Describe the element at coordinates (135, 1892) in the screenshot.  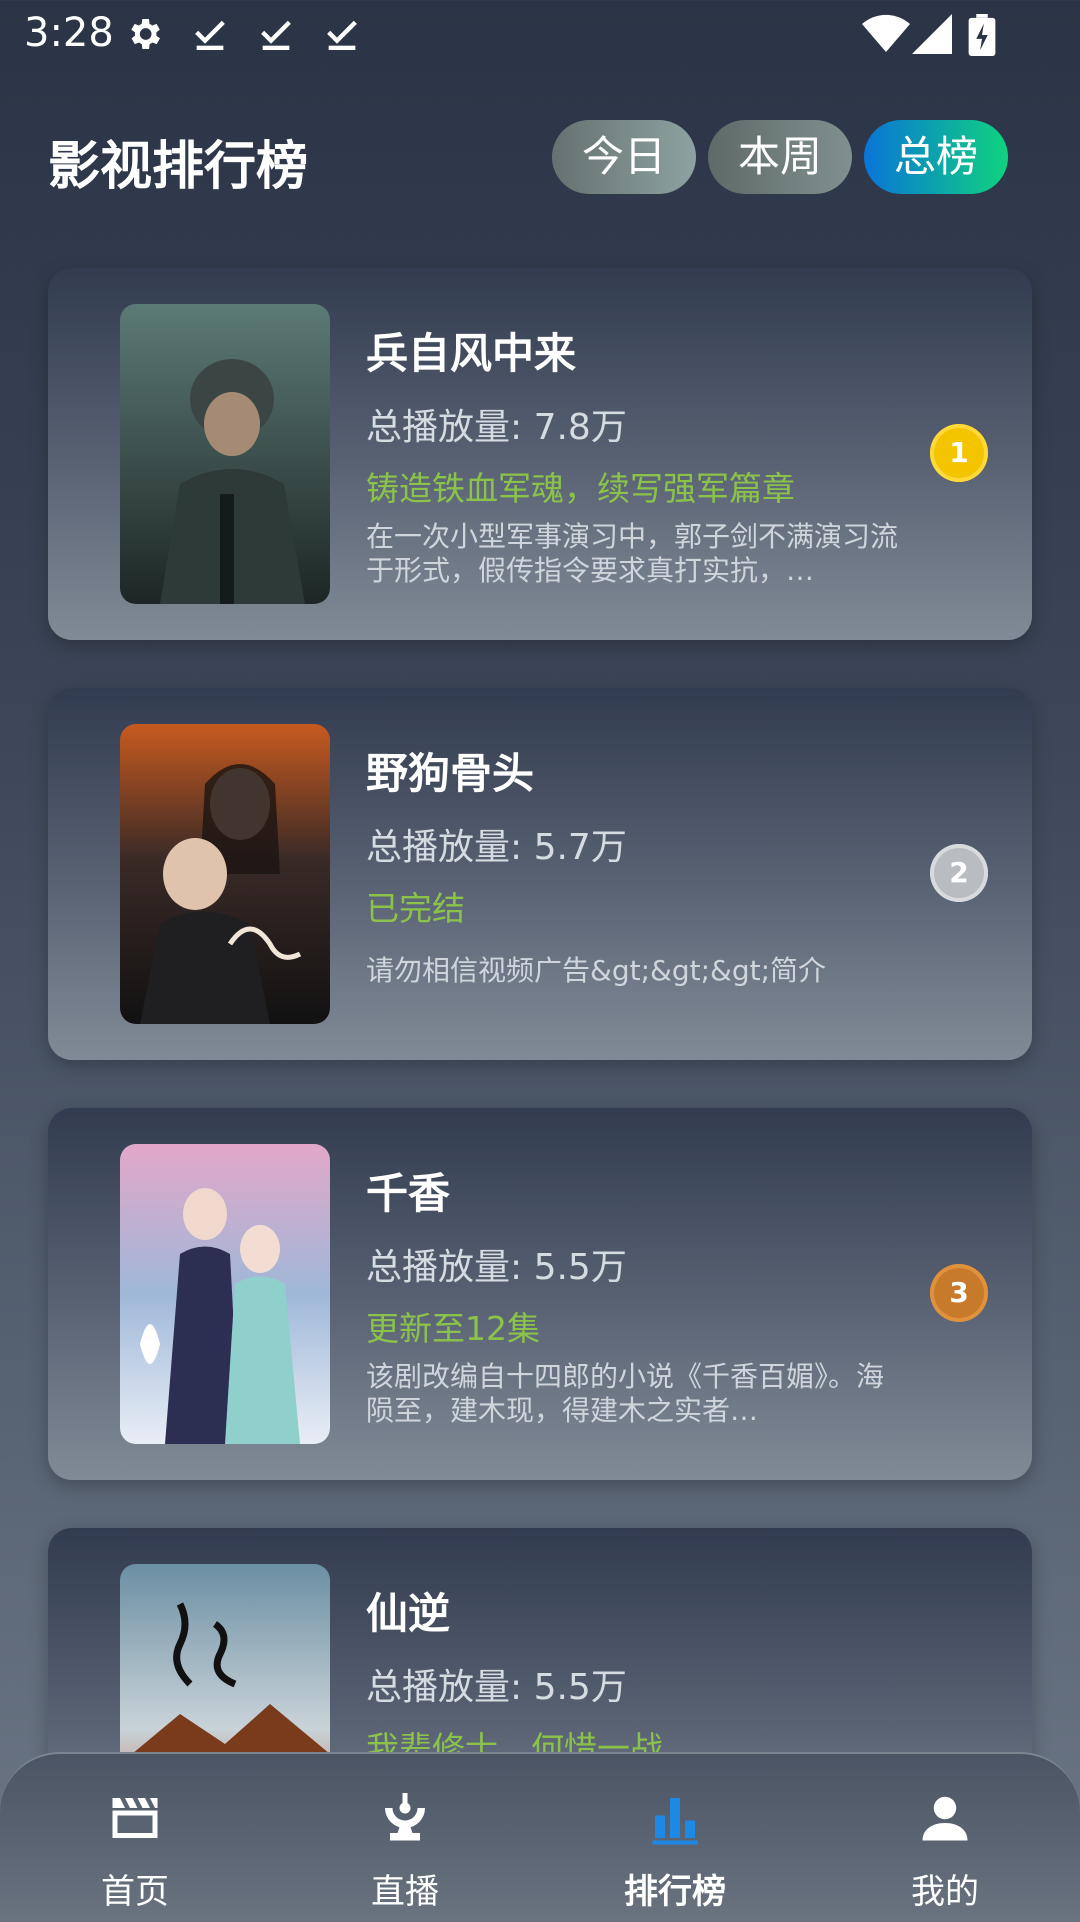
I see `nav-label: 首页` at that location.